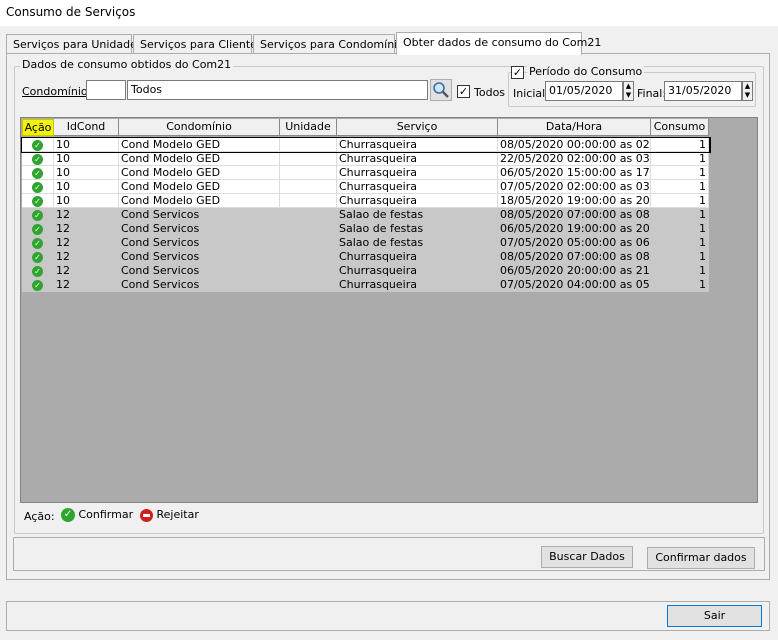  Describe the element at coordinates (97, 515) in the screenshot. I see `legend-confirm: ✓ Confirmar` at that location.